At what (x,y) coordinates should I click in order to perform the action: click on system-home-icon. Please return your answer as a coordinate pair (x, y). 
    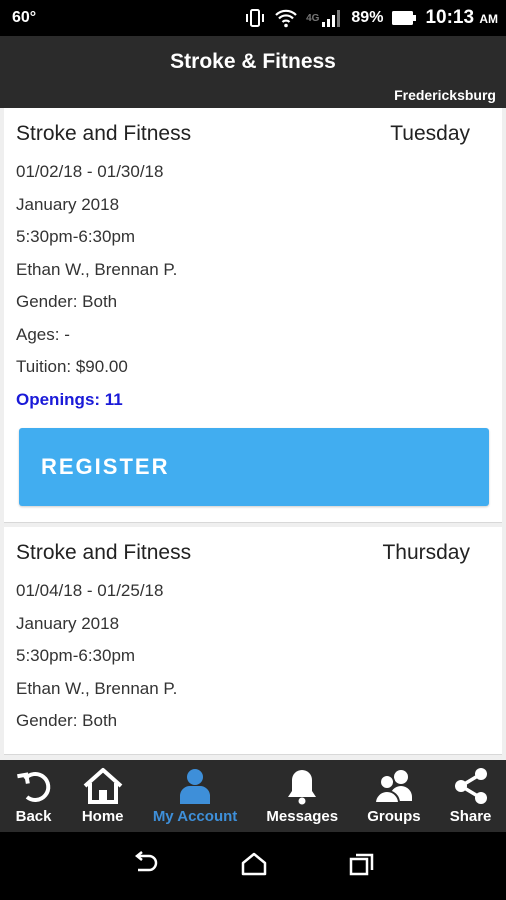
    Looking at the image, I should click on (254, 866).